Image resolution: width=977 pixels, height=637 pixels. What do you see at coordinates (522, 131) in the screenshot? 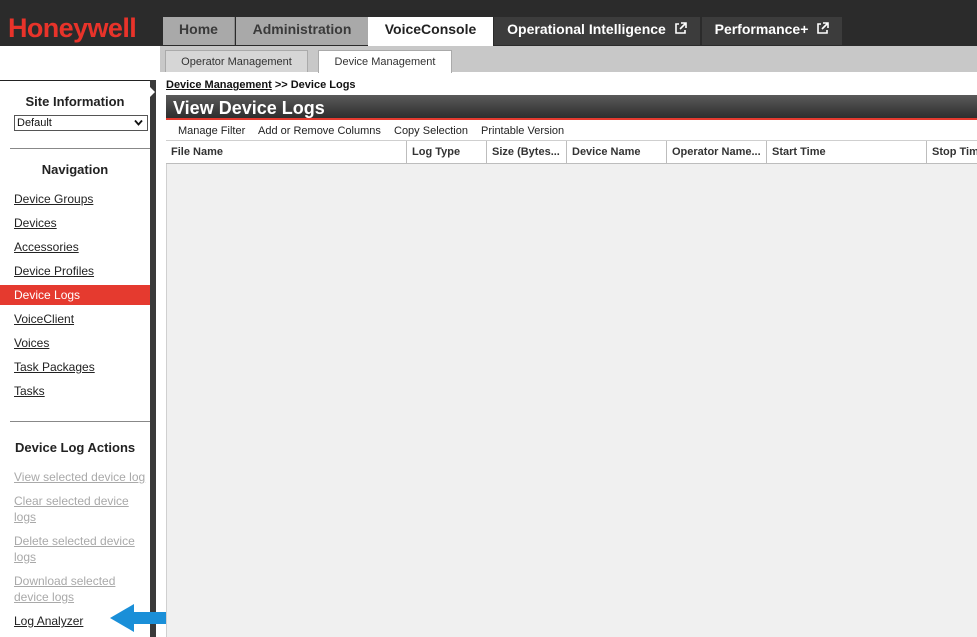
I see `printable-version-button: Printable Version` at bounding box center [522, 131].